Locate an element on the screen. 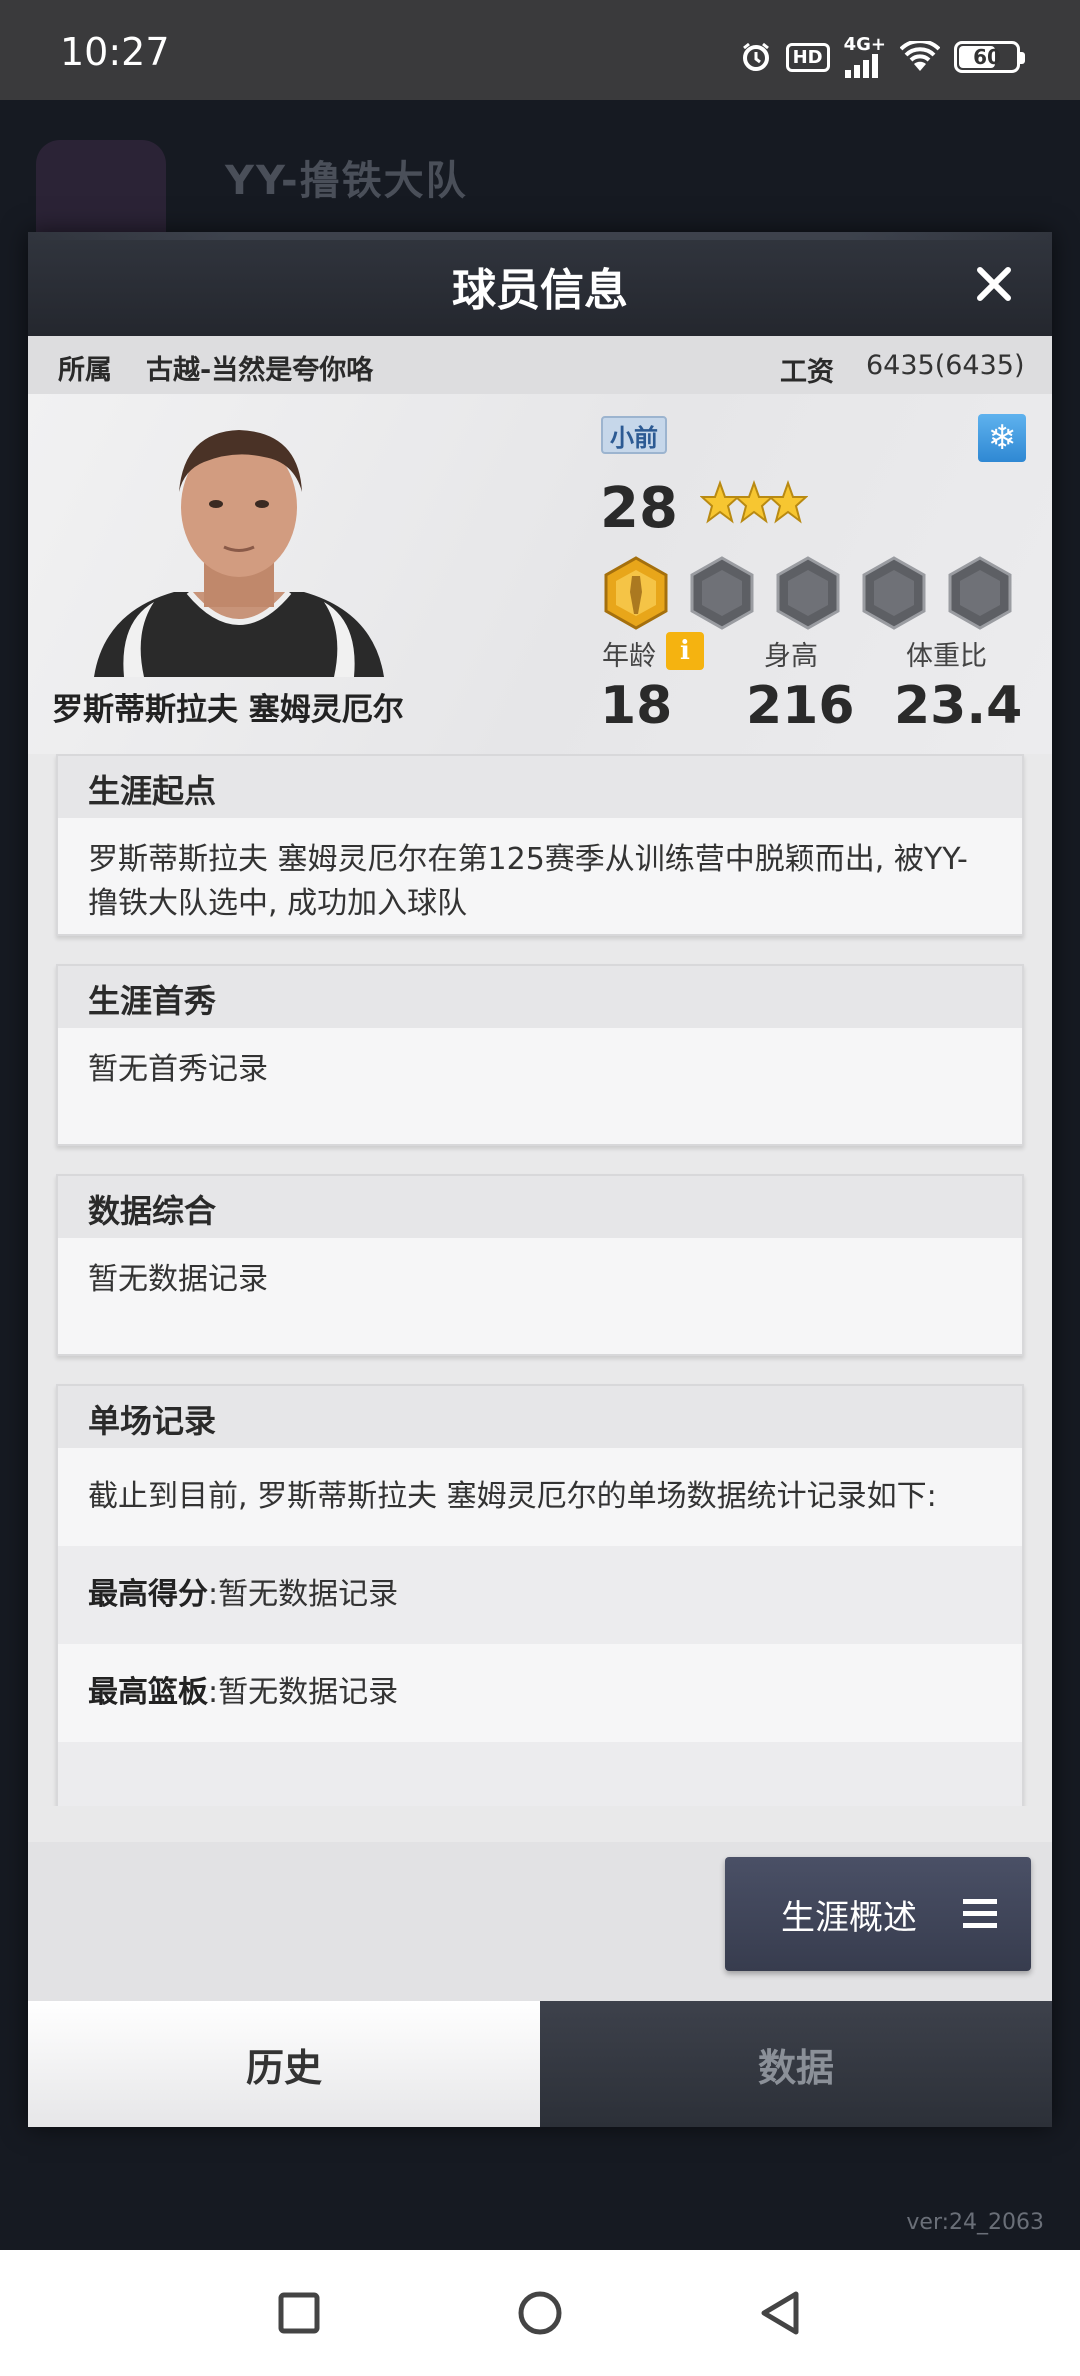 The height and width of the screenshot is (2376, 1080). career-overview-button: 生涯概述 is located at coordinates (878, 1914).